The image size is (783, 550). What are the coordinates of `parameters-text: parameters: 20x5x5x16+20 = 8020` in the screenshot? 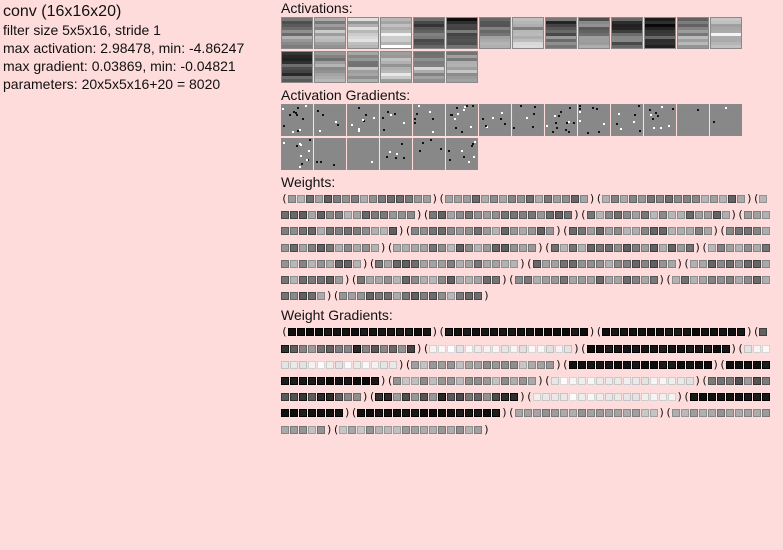 It's located at (112, 84).